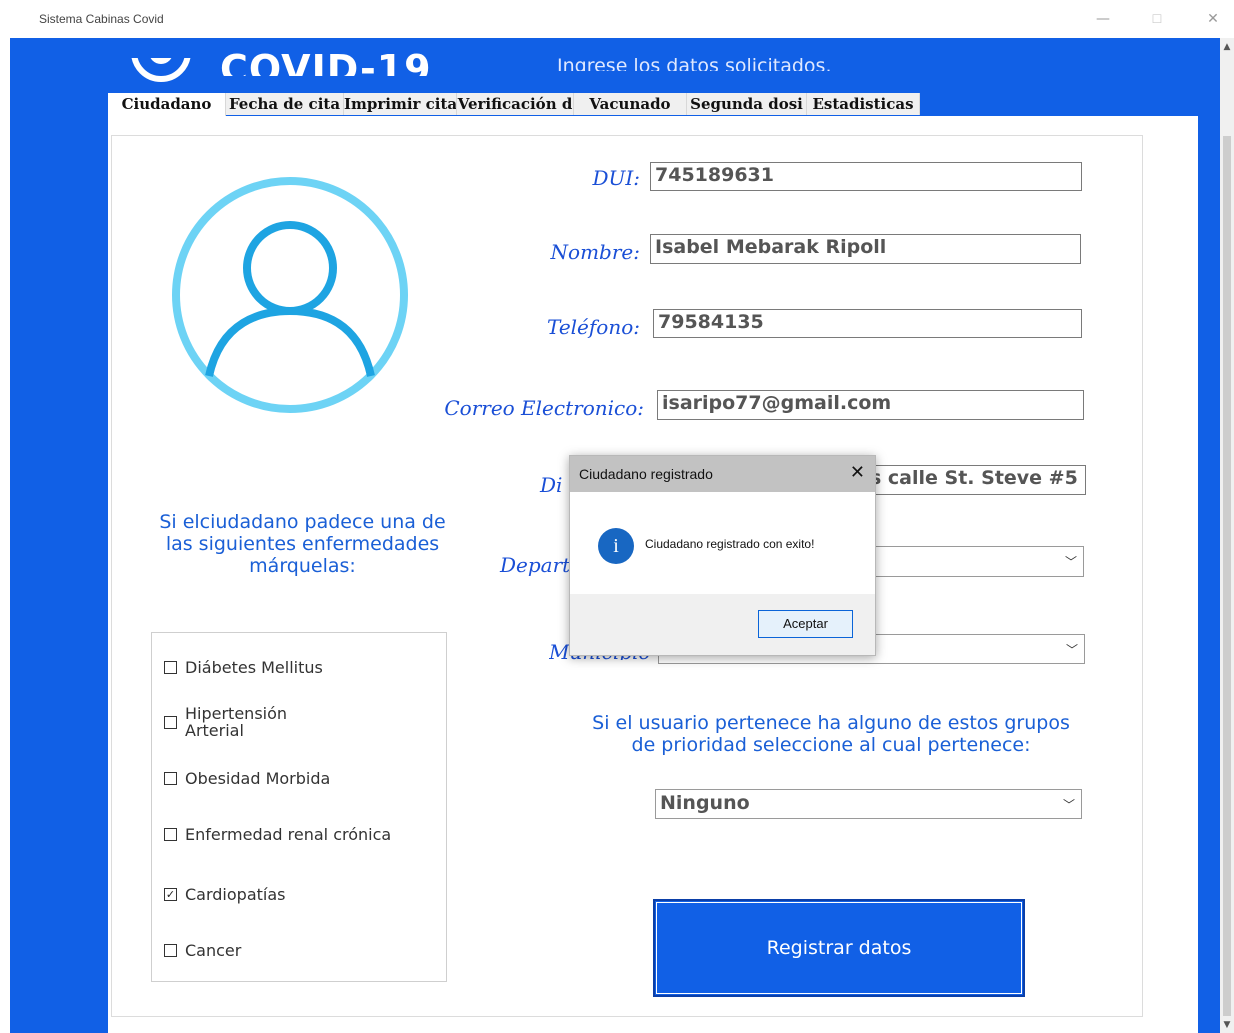 This screenshot has width=1234, height=1033. Describe the element at coordinates (101, 19) in the screenshot. I see `window-title: Sistema Cabinas Covid` at that location.